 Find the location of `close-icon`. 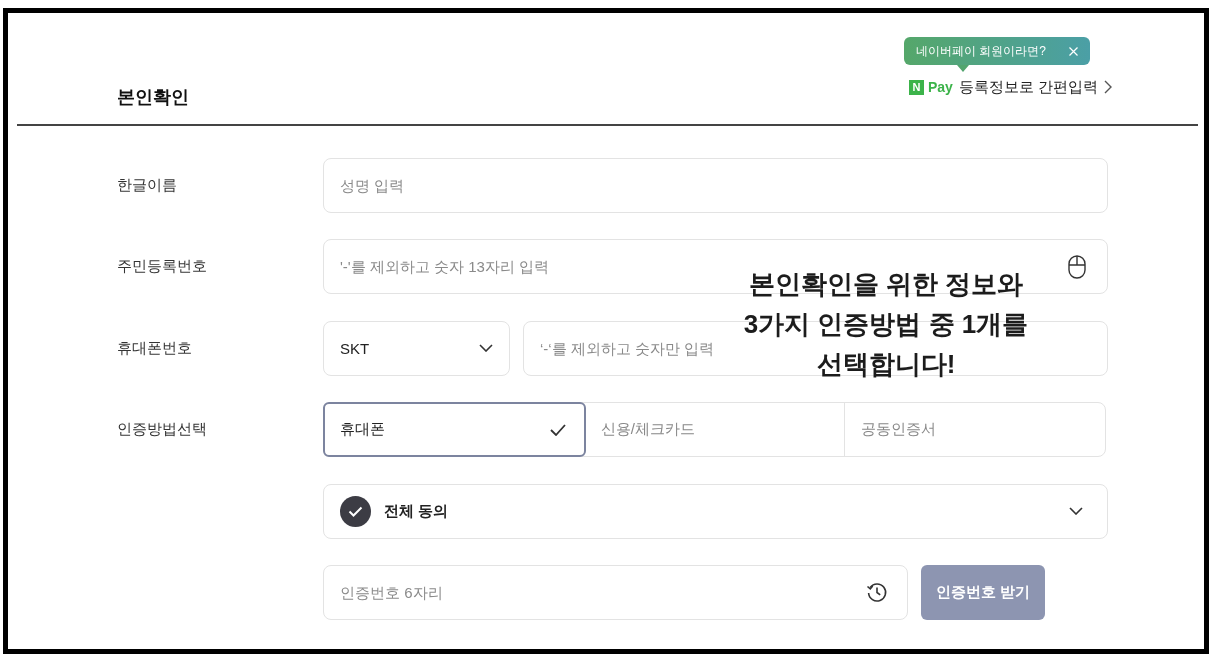

close-icon is located at coordinates (1073, 51).